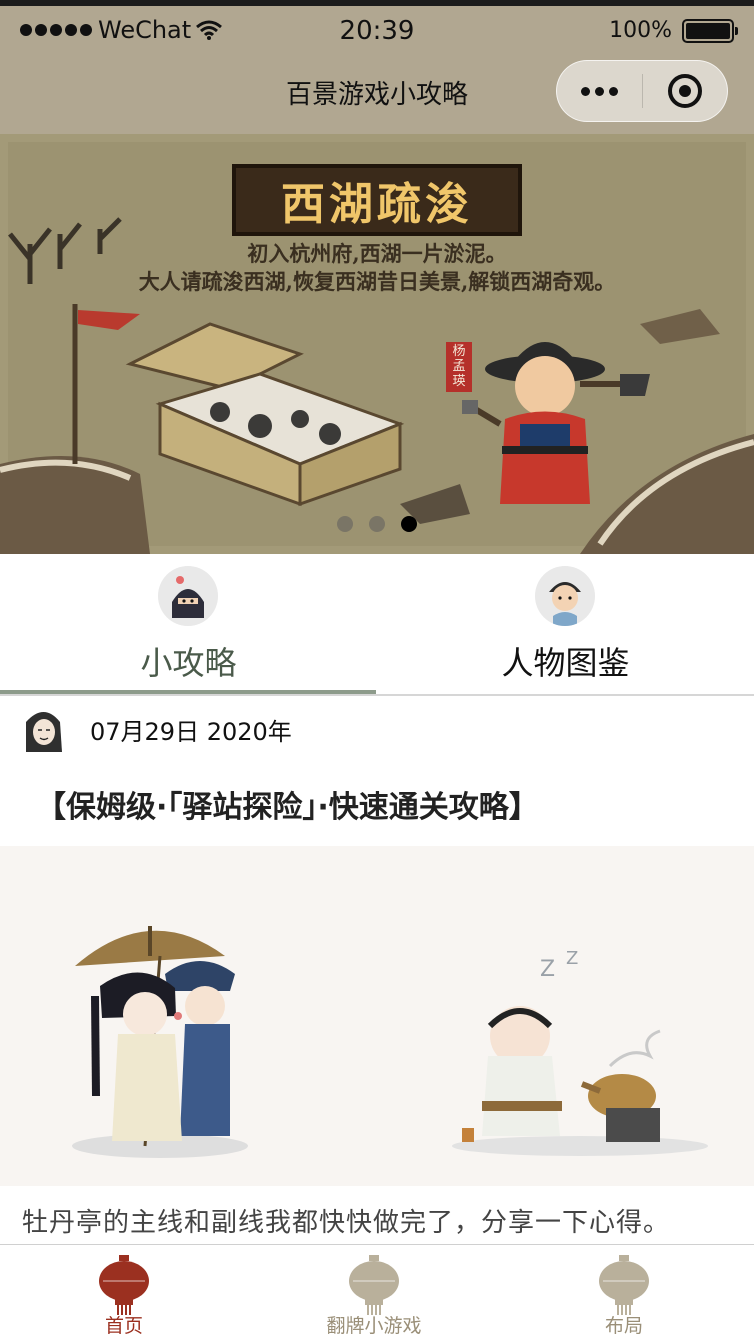  I want to click on ninja-avatar-icon, so click(188, 596).